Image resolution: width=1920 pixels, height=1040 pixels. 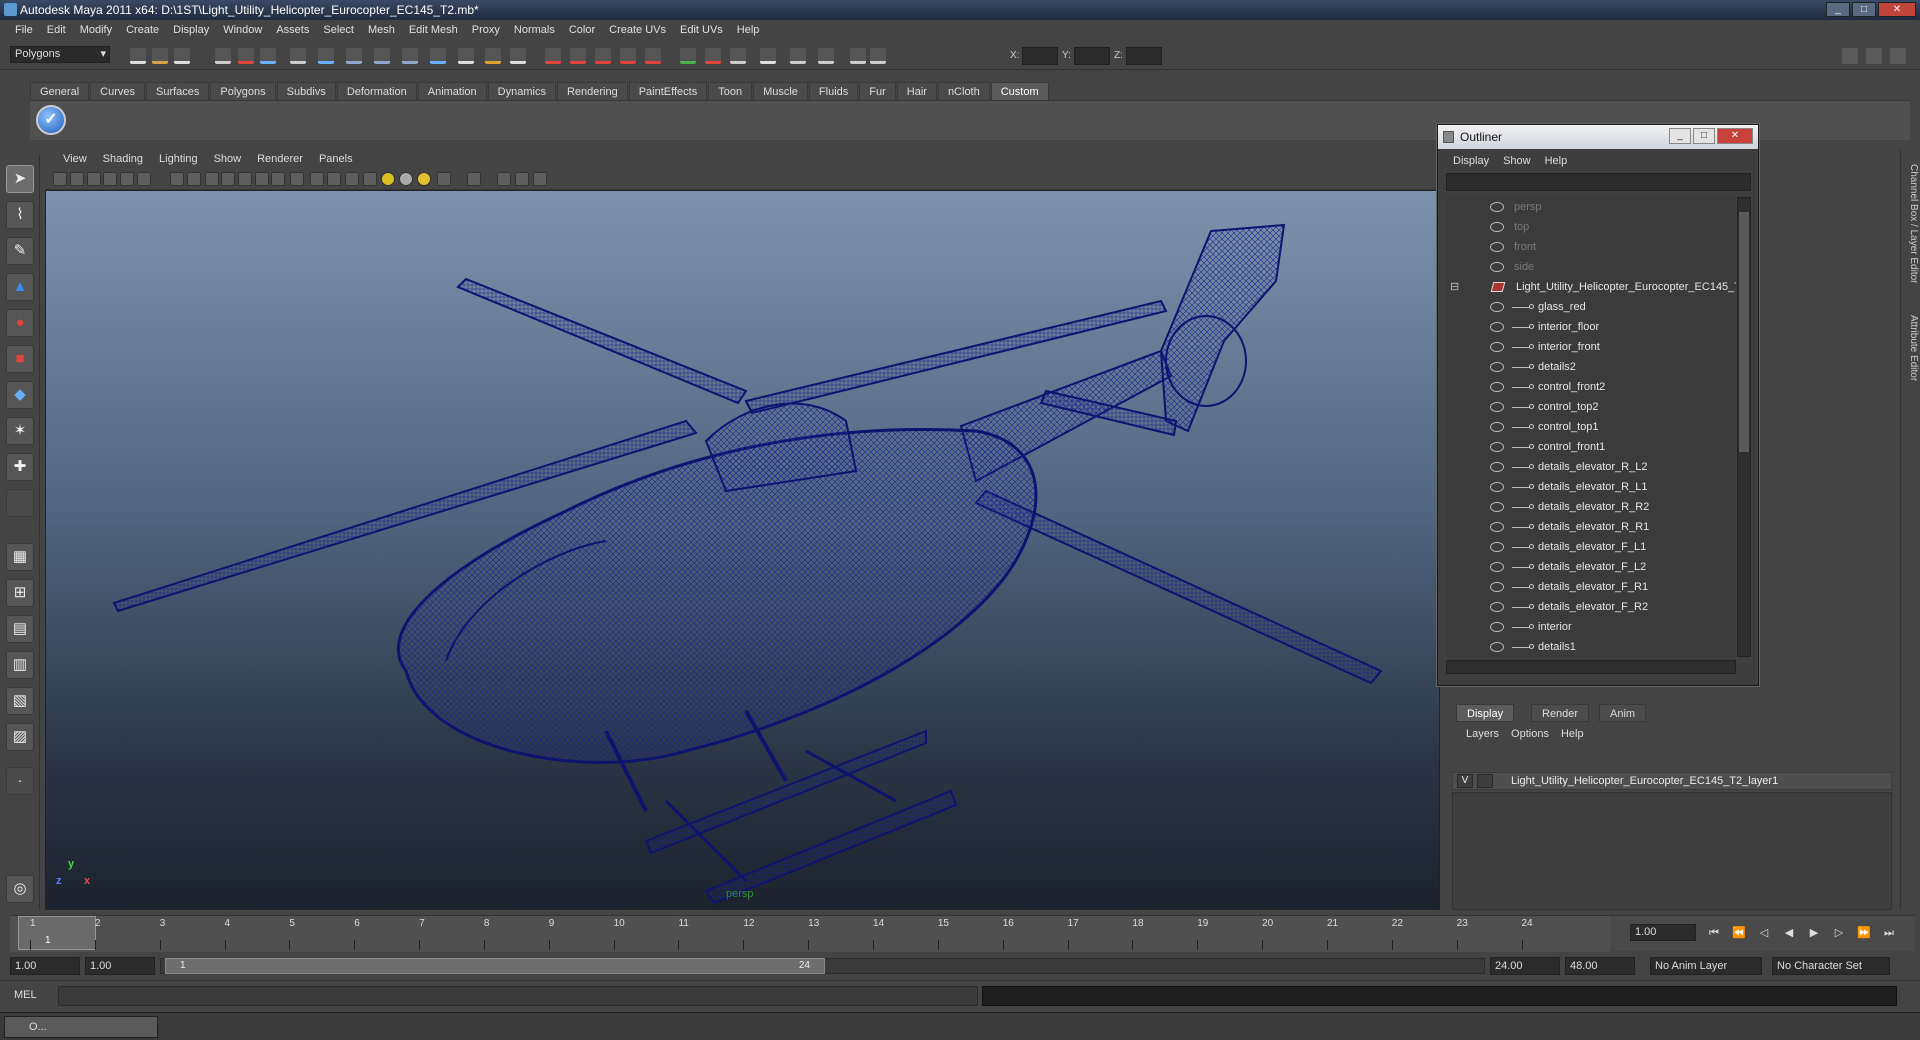 I want to click on z-field, so click(x=1144, y=56).